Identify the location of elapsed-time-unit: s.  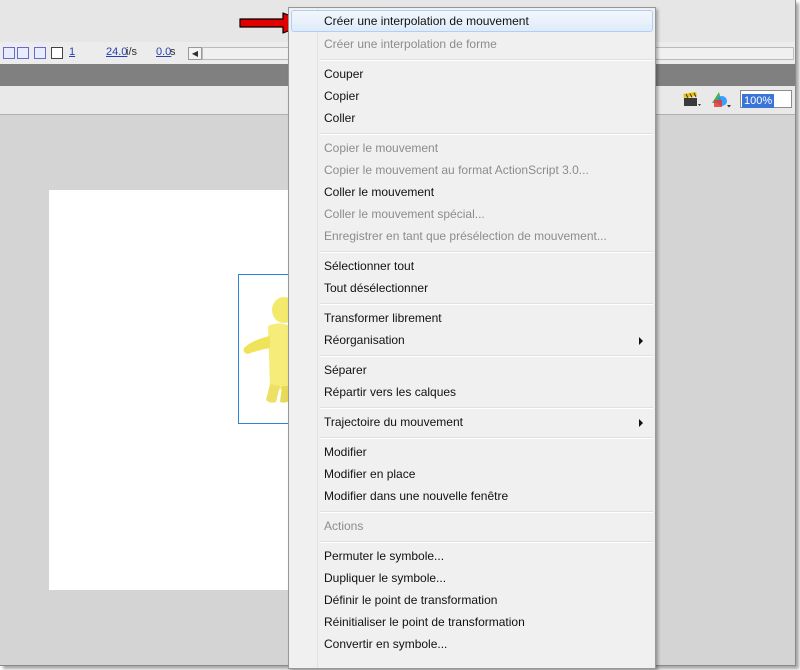
(173, 52).